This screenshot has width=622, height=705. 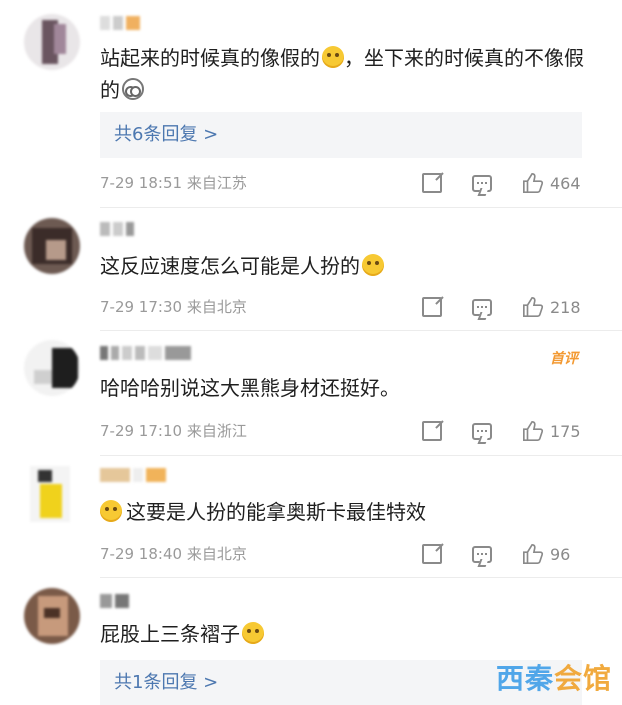 What do you see at coordinates (141, 431) in the screenshot?
I see `comment-time: 7-29 17:10` at bounding box center [141, 431].